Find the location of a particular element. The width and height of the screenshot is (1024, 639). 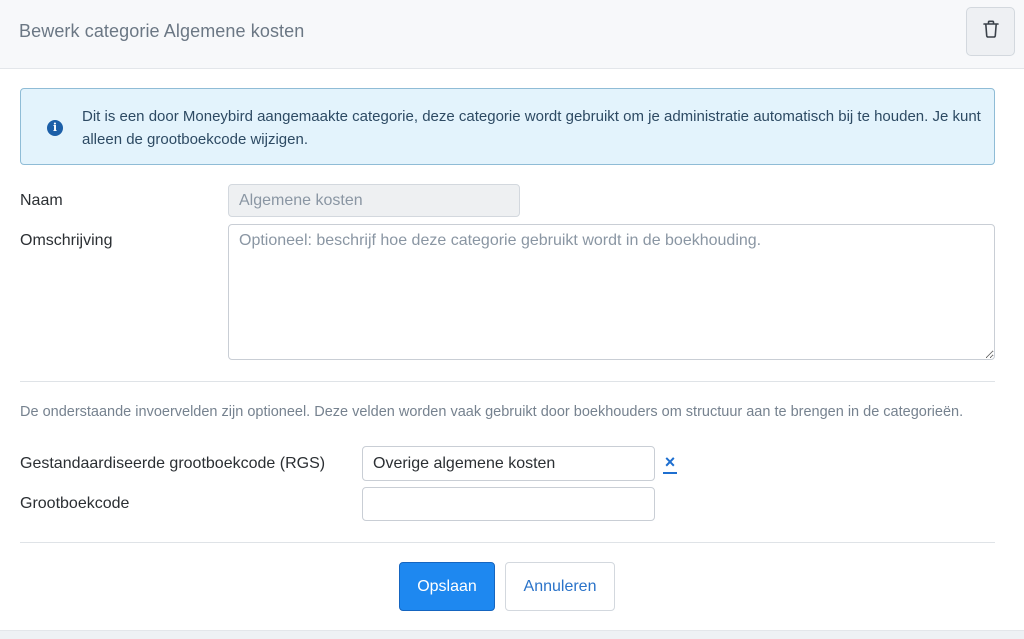

rgs-label: Gestandaardiseerde grootboekcode (RGS) is located at coordinates (173, 463).